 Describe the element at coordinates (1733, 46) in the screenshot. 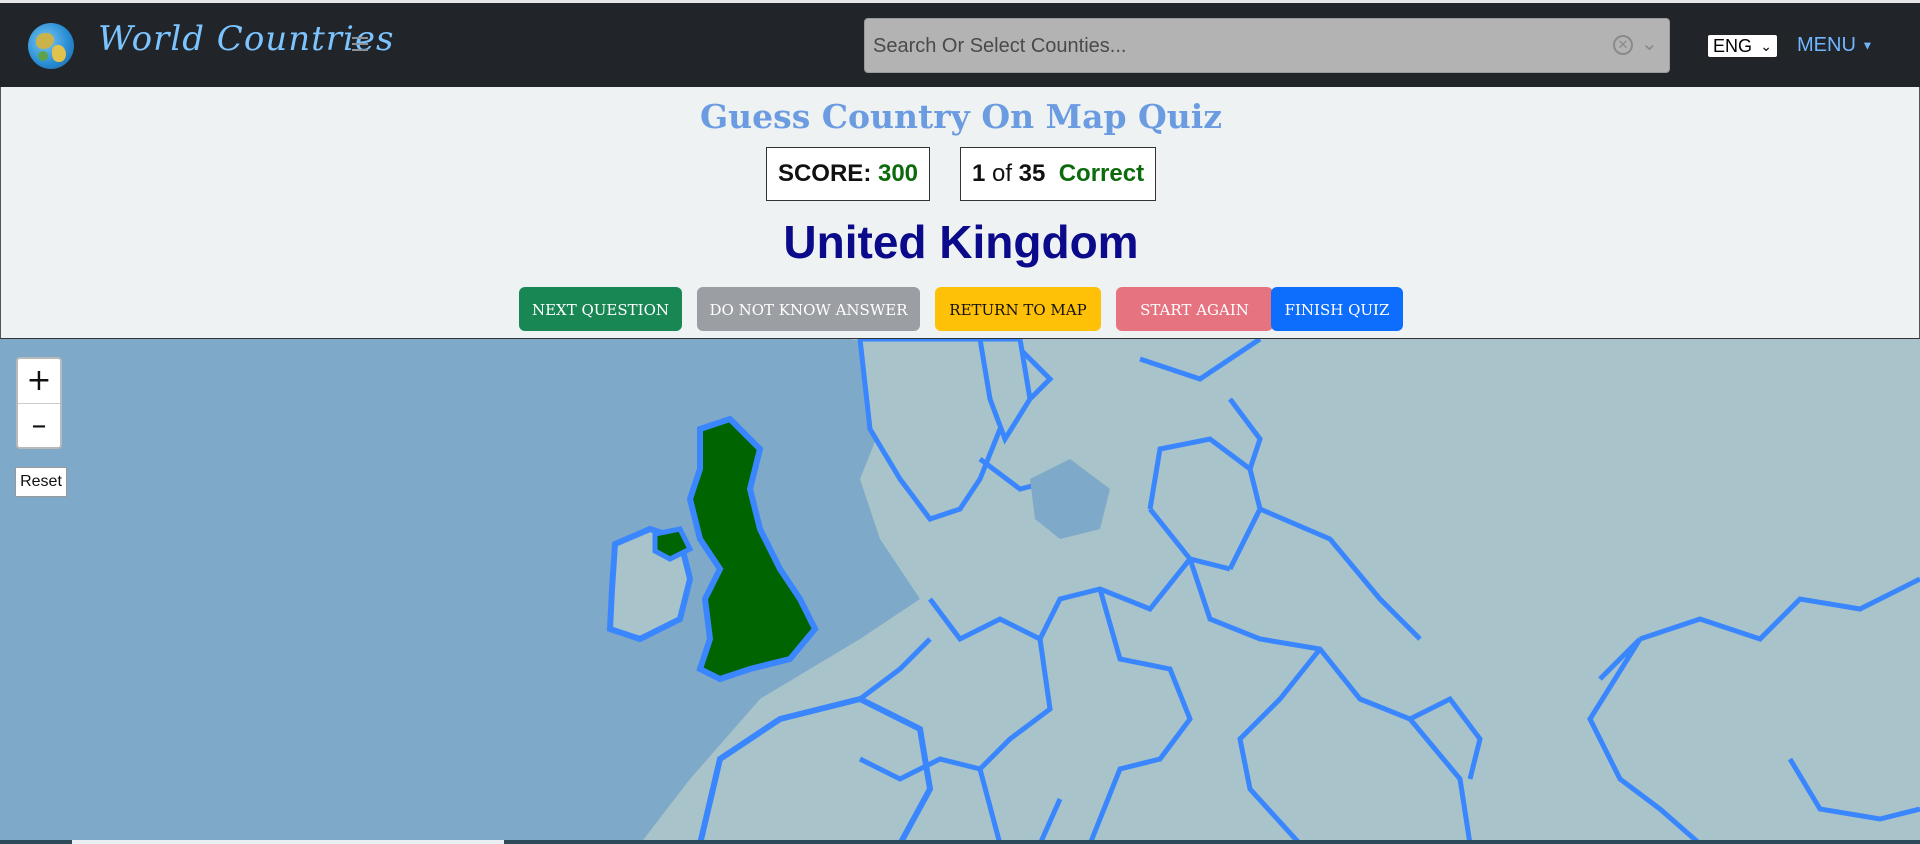

I see `language-value: ENG` at that location.